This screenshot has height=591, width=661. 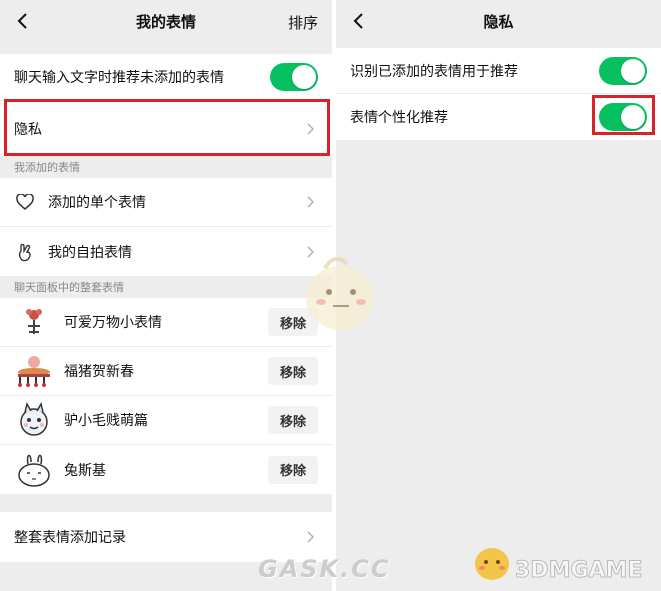 I want to click on navbar: 我的表情 排序, so click(x=166, y=21).